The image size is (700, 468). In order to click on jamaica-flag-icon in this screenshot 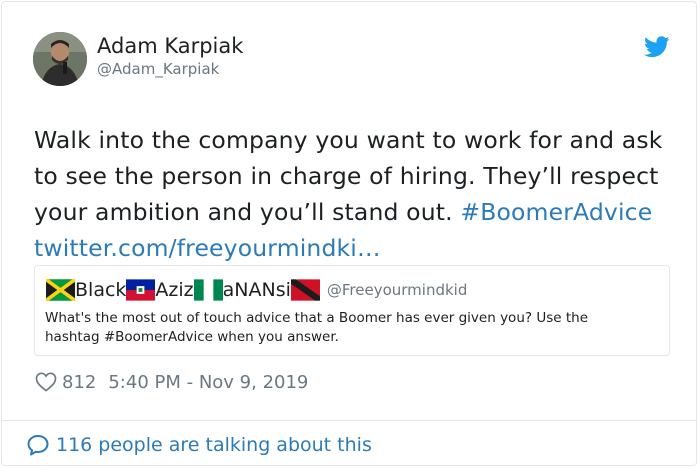, I will do `click(60, 290)`.